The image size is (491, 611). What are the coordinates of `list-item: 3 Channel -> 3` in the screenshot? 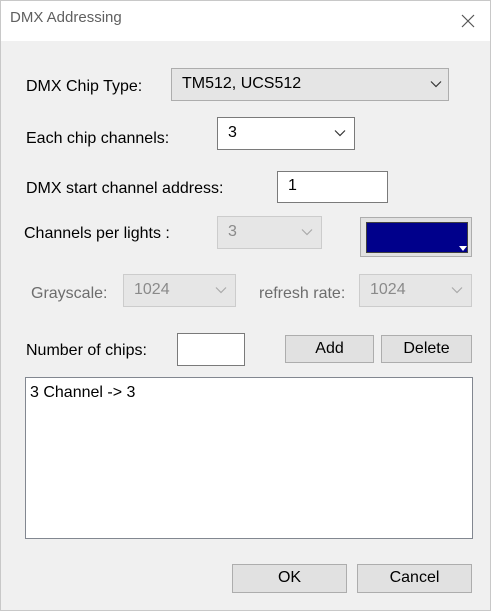 It's located at (82, 393).